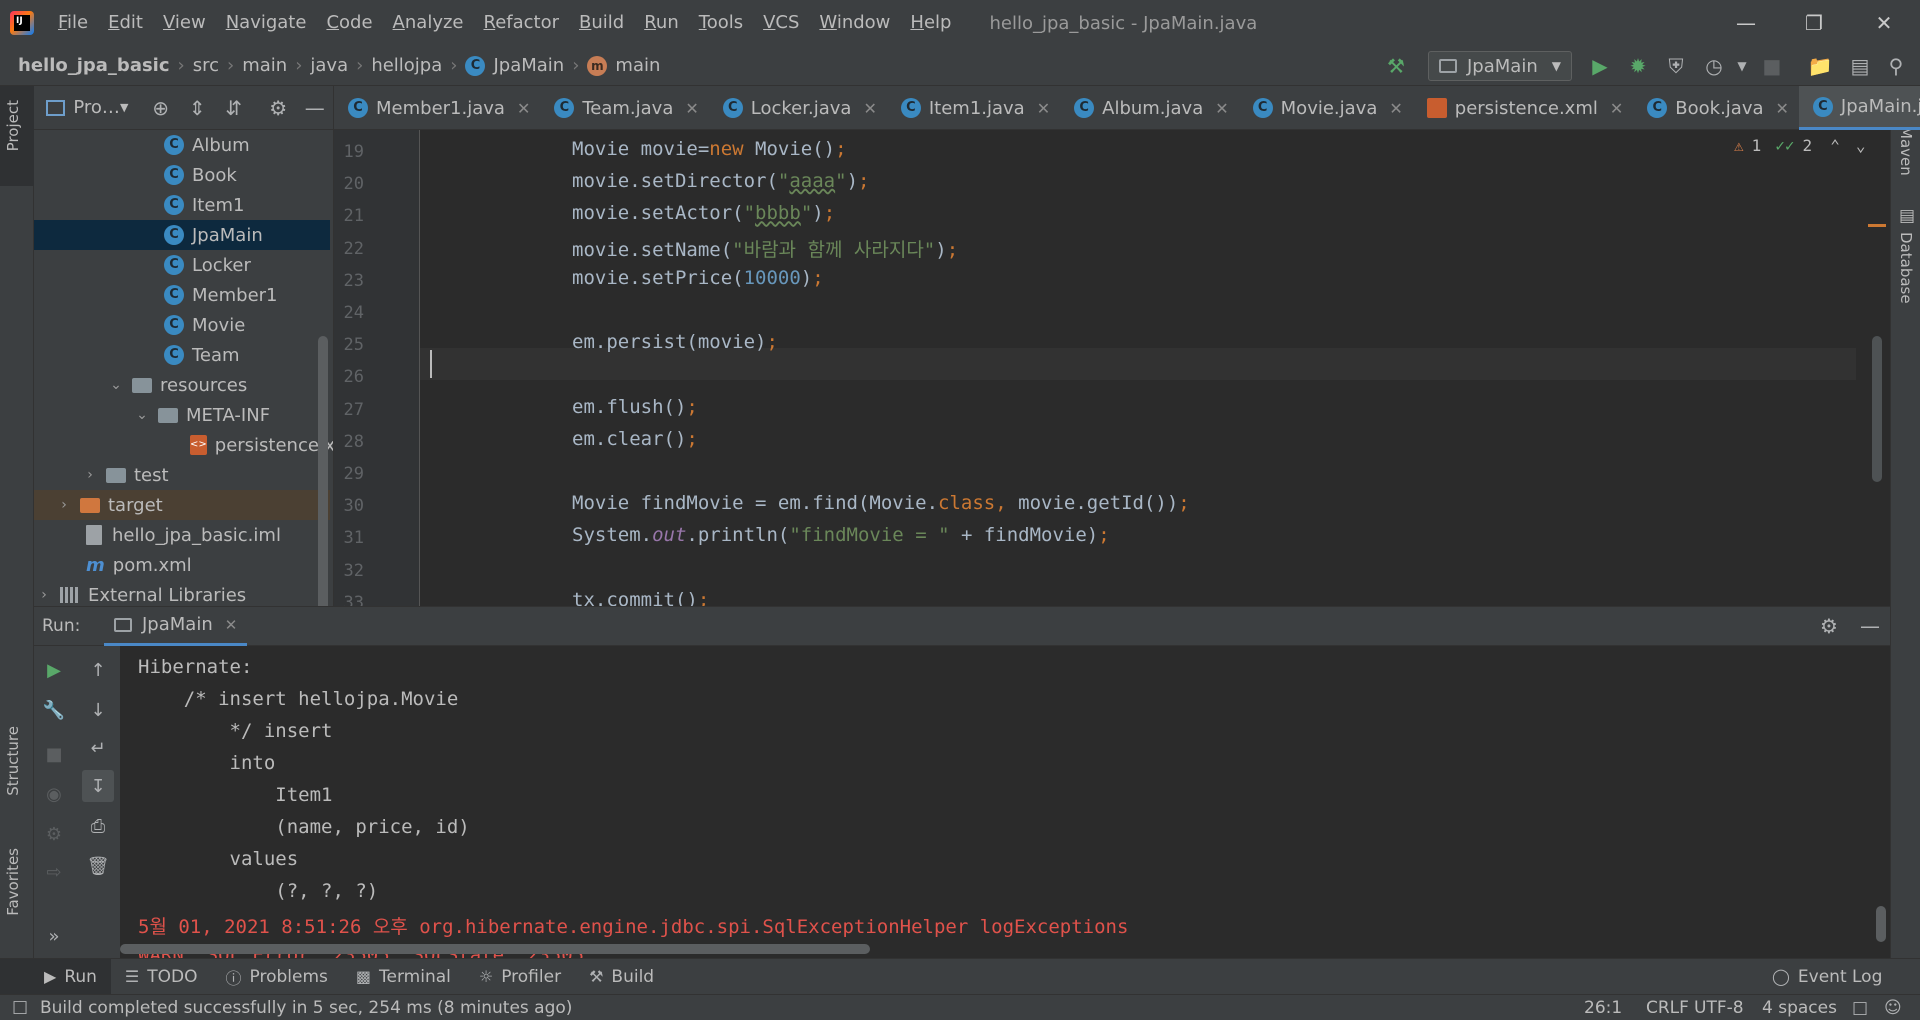 Image resolution: width=1920 pixels, height=1020 pixels. I want to click on build-tool-button: ⚒ Build, so click(621, 977).